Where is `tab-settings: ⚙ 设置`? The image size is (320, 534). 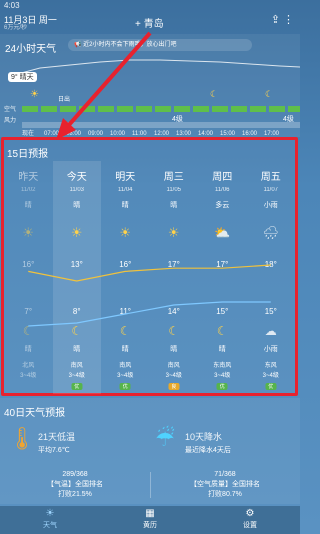 tab-settings: ⚙ 设置 is located at coordinates (250, 520).